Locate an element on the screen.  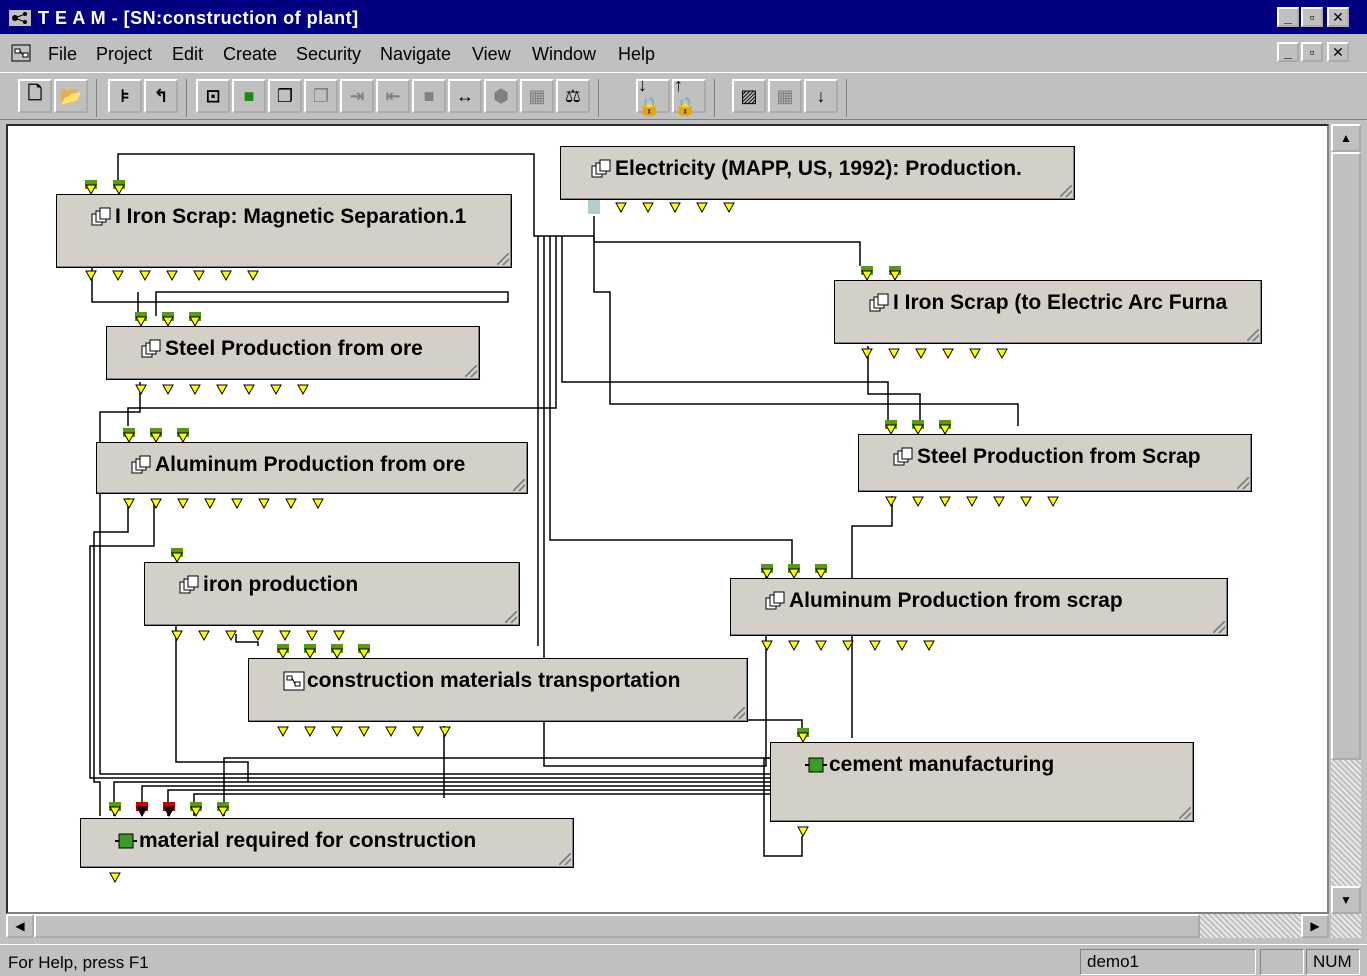
open-icon: 📂 is located at coordinates (71, 96).